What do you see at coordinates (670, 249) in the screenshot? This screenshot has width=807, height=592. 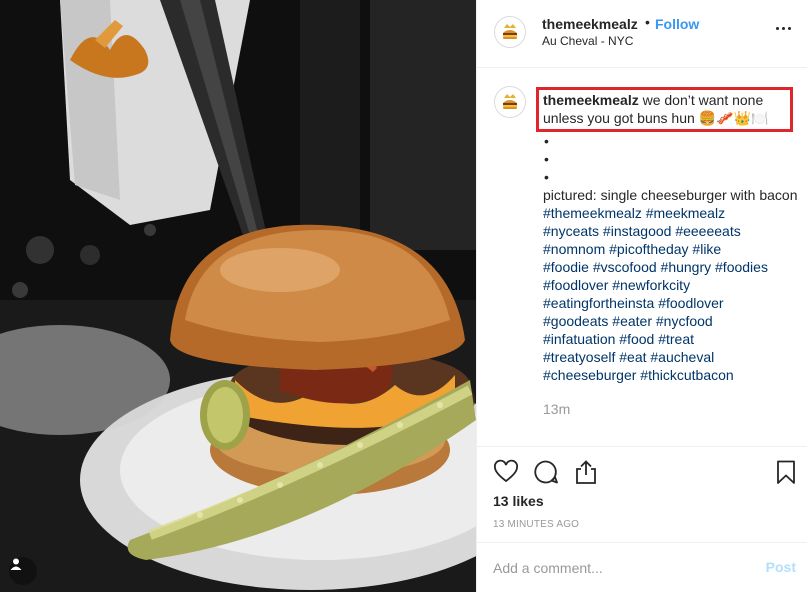 I see `hashtag-line: #nomnom #picoftheday #like` at bounding box center [670, 249].